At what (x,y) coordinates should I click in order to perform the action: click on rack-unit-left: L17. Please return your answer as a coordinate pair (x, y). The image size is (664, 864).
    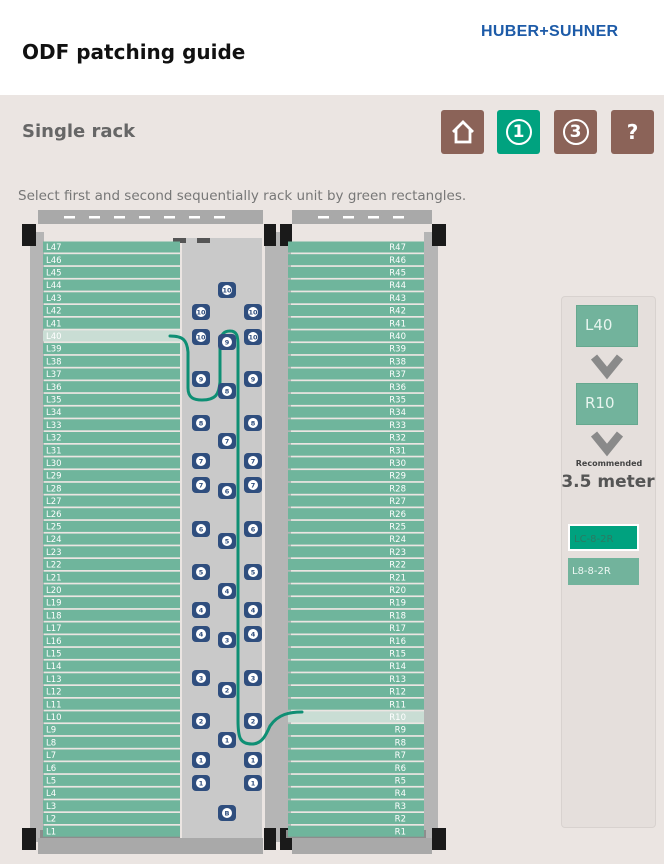
    Looking at the image, I should click on (111, 628).